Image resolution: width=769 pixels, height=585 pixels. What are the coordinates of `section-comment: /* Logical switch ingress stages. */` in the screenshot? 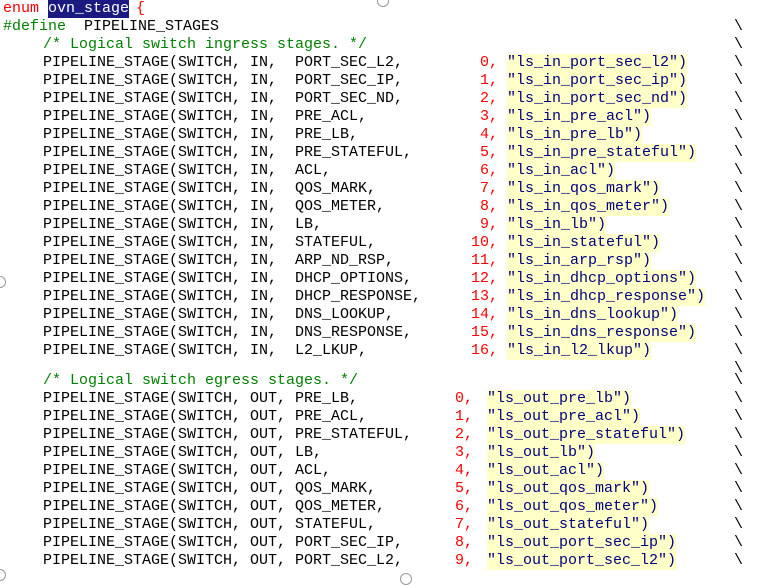 It's located at (205, 44).